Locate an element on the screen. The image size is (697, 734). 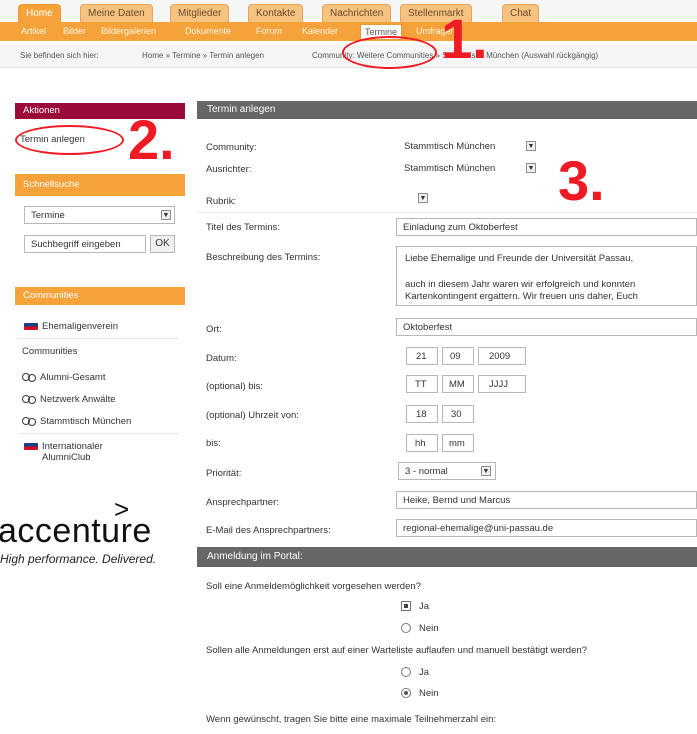
ansprechpartner-input: Heike, Bernd und Marcus is located at coordinates (546, 500).